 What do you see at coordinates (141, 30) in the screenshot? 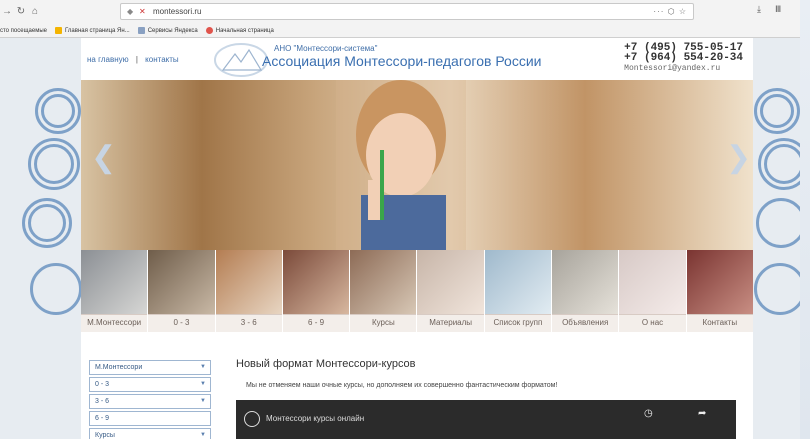
I see `folder-icon` at bounding box center [141, 30].